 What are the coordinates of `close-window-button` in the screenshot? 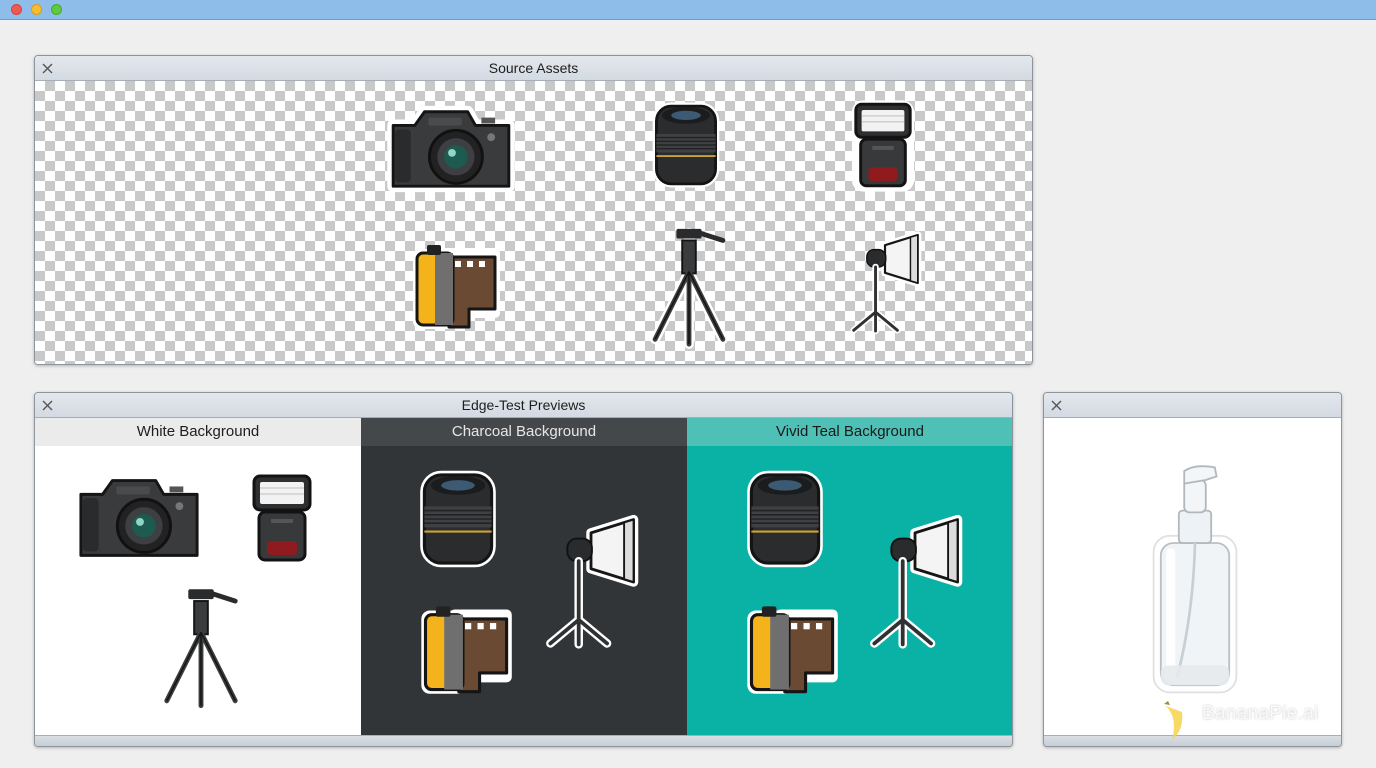 It's located at (16, 9).